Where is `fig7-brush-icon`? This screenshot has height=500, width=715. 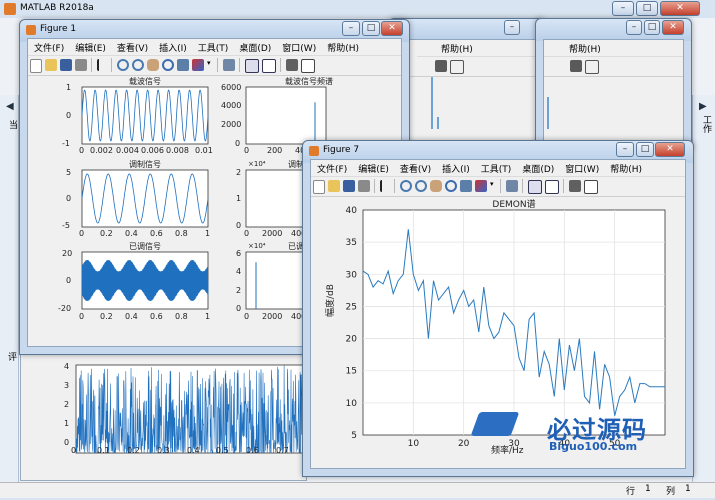
fig7-brush-icon is located at coordinates (481, 186).